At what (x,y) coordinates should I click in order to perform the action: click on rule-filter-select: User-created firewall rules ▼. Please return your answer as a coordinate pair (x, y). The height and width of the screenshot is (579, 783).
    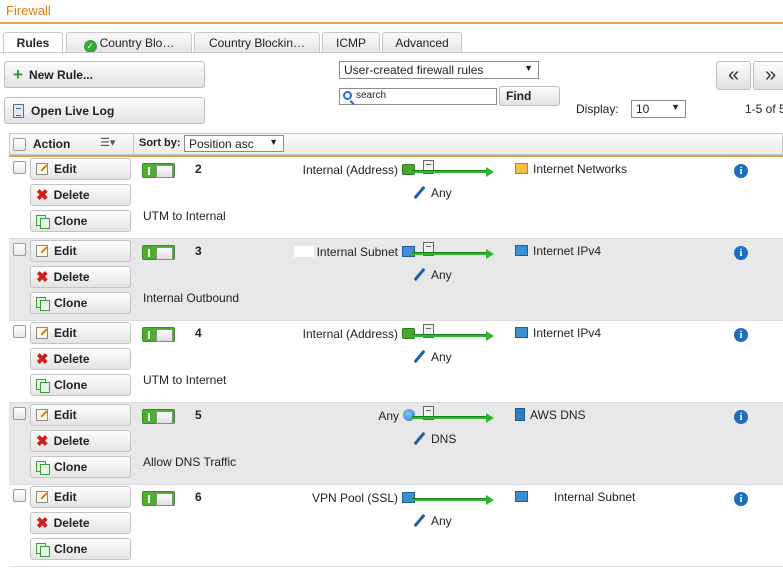
    Looking at the image, I should click on (439, 70).